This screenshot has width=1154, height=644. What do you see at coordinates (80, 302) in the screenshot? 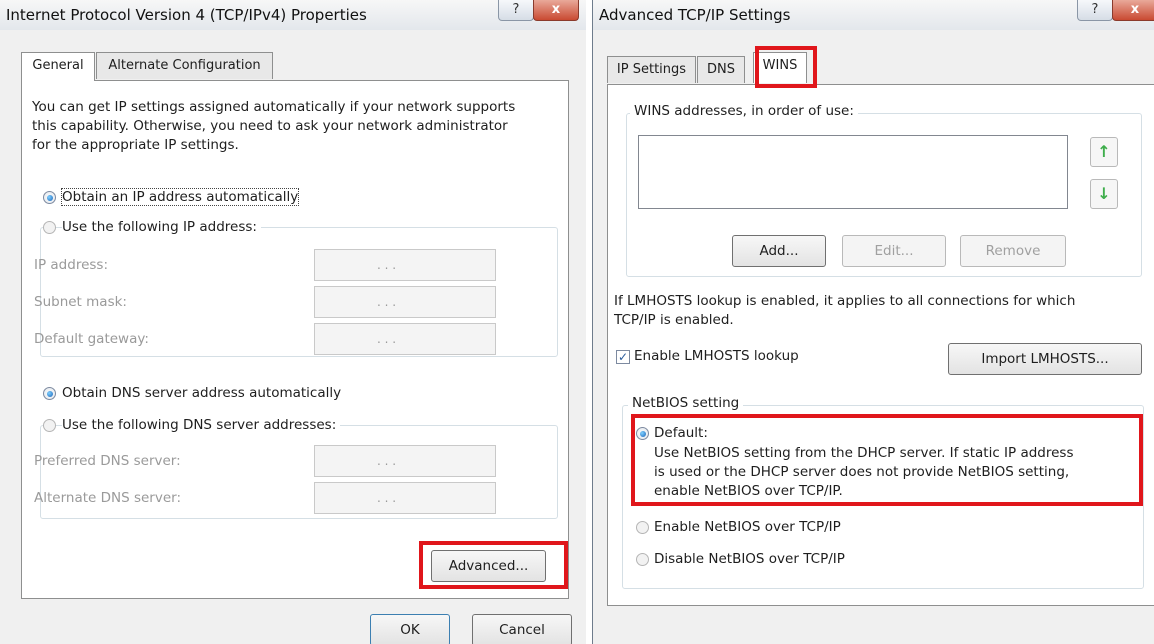
I see `subnet-mask-label: Subnet mask:` at bounding box center [80, 302].